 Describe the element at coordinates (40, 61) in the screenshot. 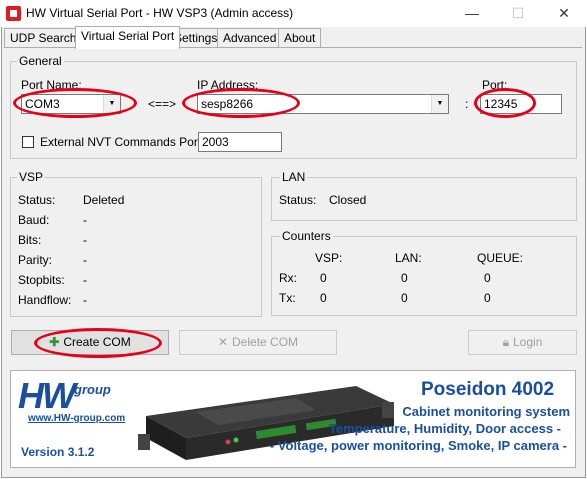

I see `general-legend: General` at that location.